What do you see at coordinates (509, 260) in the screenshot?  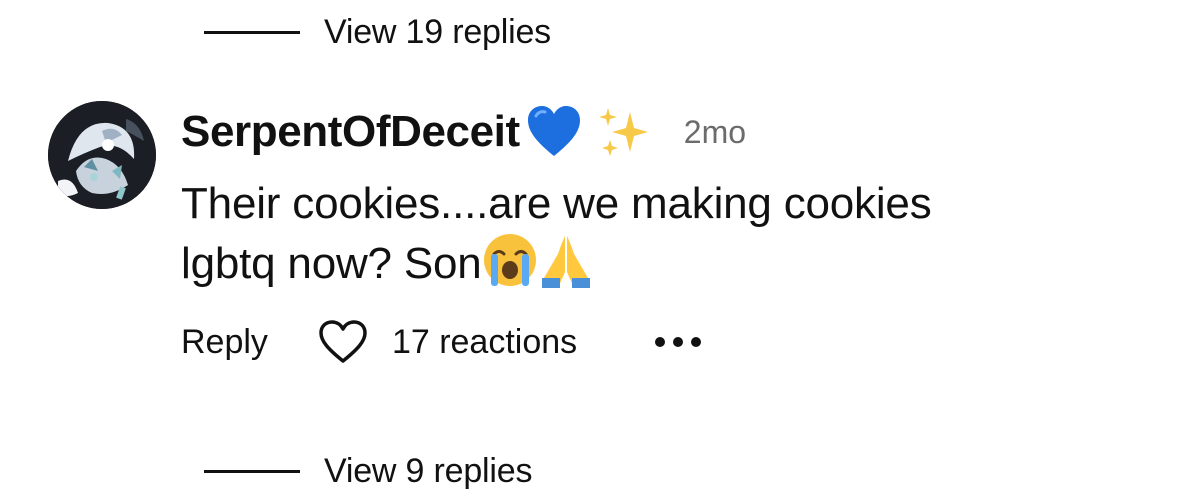 I see `loudly-crying-face-icon` at bounding box center [509, 260].